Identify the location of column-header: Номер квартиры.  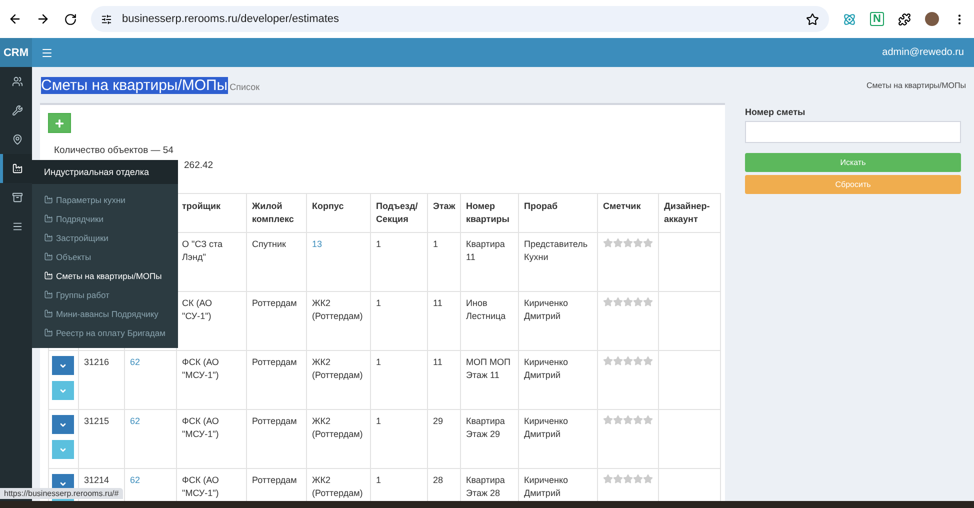
(489, 213).